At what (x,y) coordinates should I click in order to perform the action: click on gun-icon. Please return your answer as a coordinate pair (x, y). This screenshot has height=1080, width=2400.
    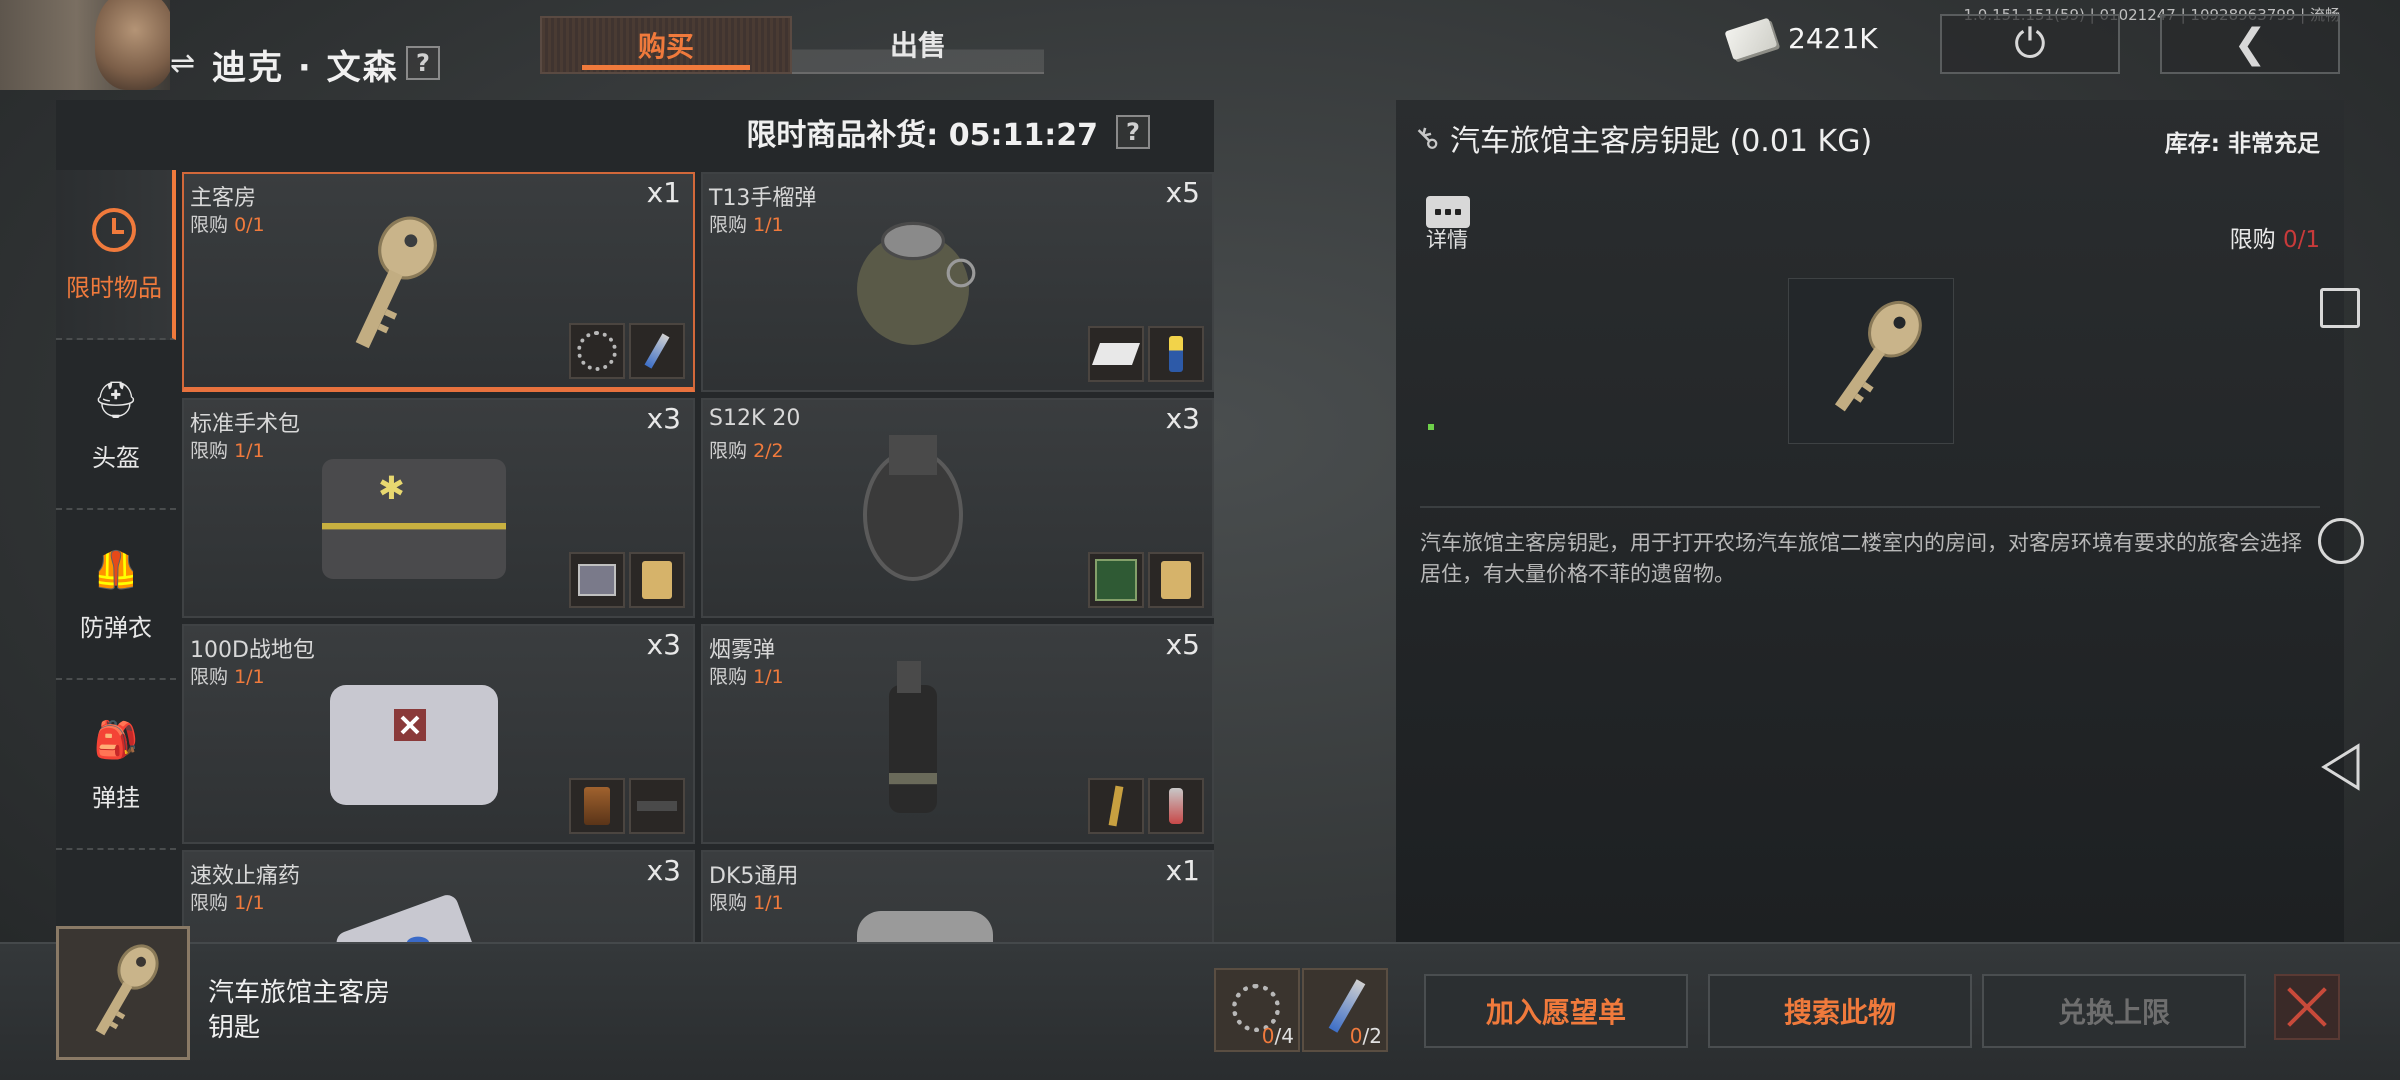
    Looking at the image, I should click on (657, 806).